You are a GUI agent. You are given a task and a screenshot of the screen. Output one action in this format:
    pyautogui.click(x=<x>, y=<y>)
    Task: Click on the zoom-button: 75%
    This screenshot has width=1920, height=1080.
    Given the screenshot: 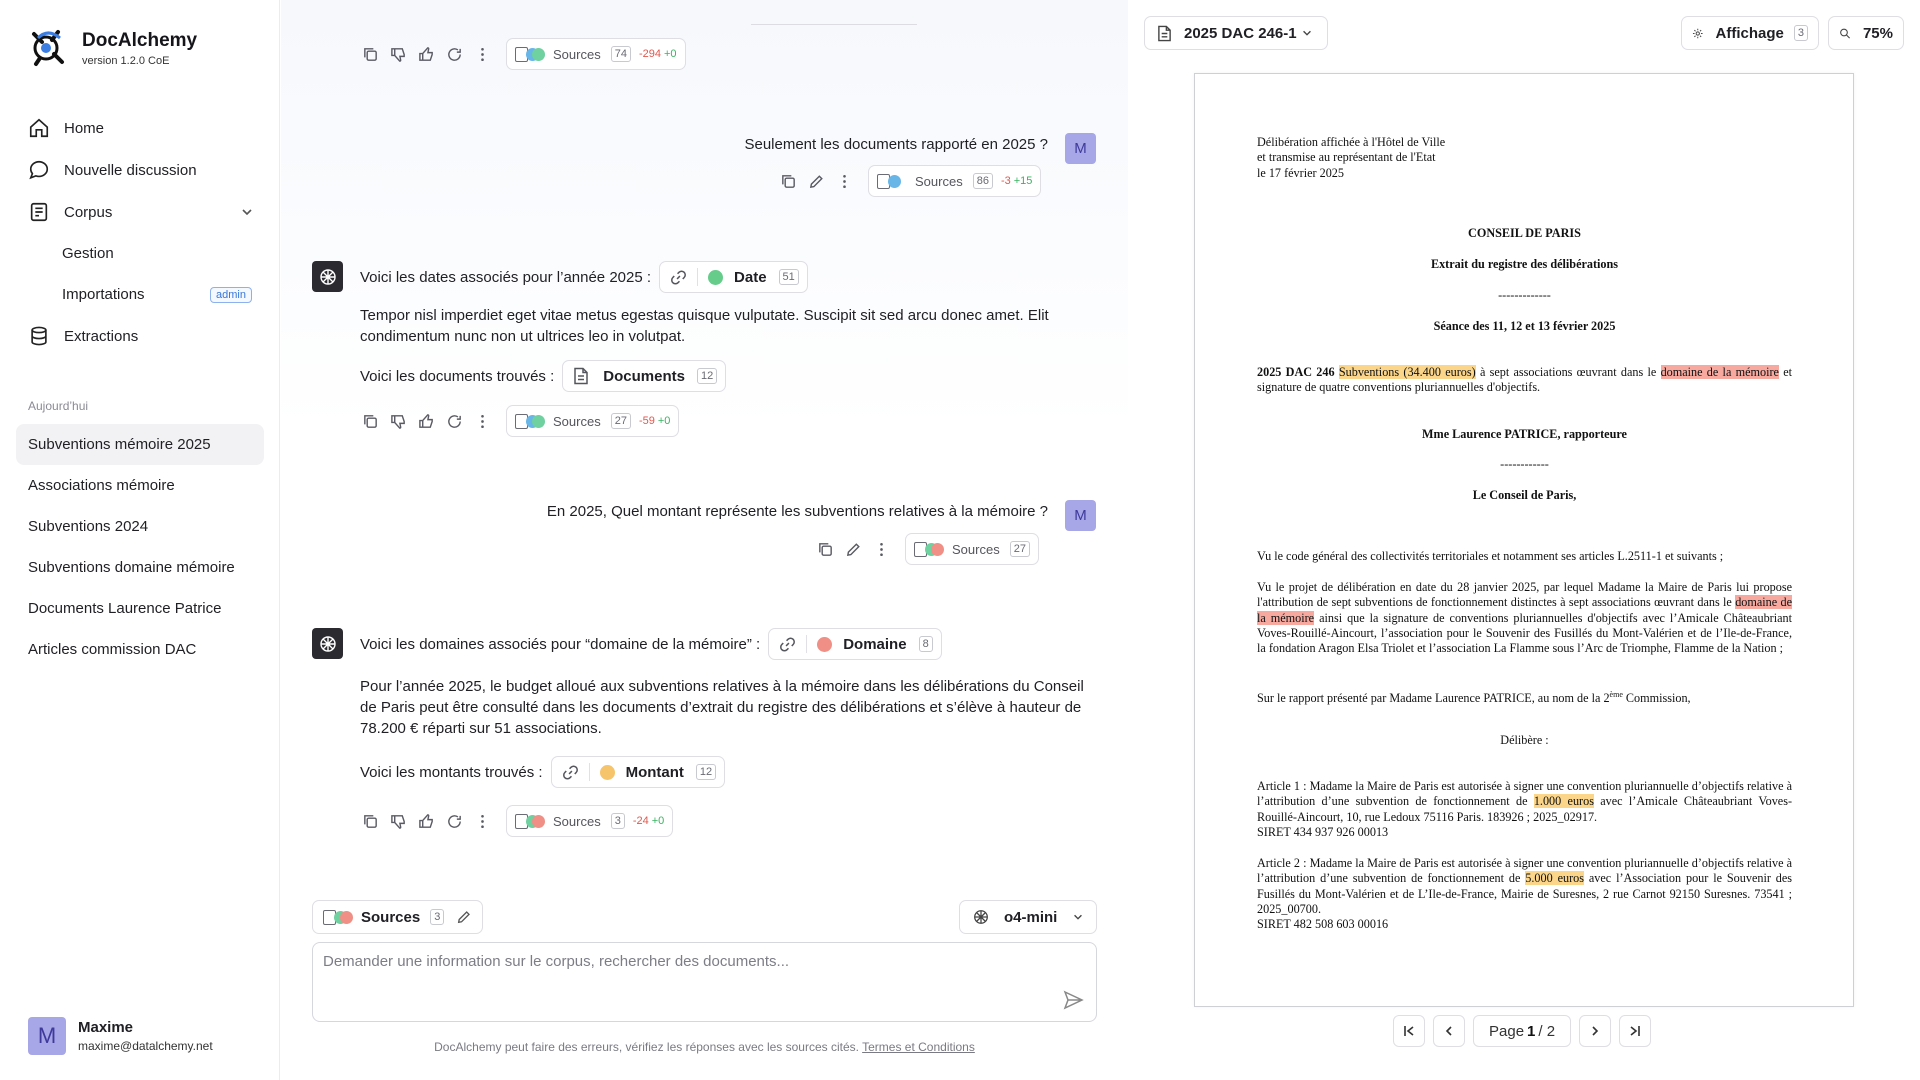 What is the action you would take?
    pyautogui.click(x=1866, y=33)
    